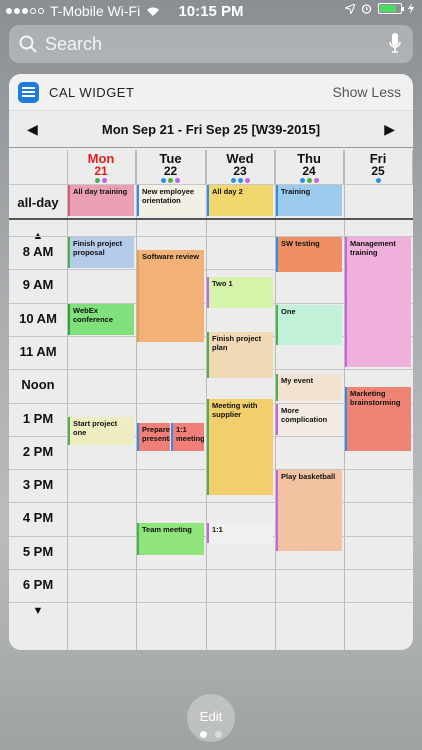 The image size is (422, 750). I want to click on calendar-event: Two 1, so click(240, 292).